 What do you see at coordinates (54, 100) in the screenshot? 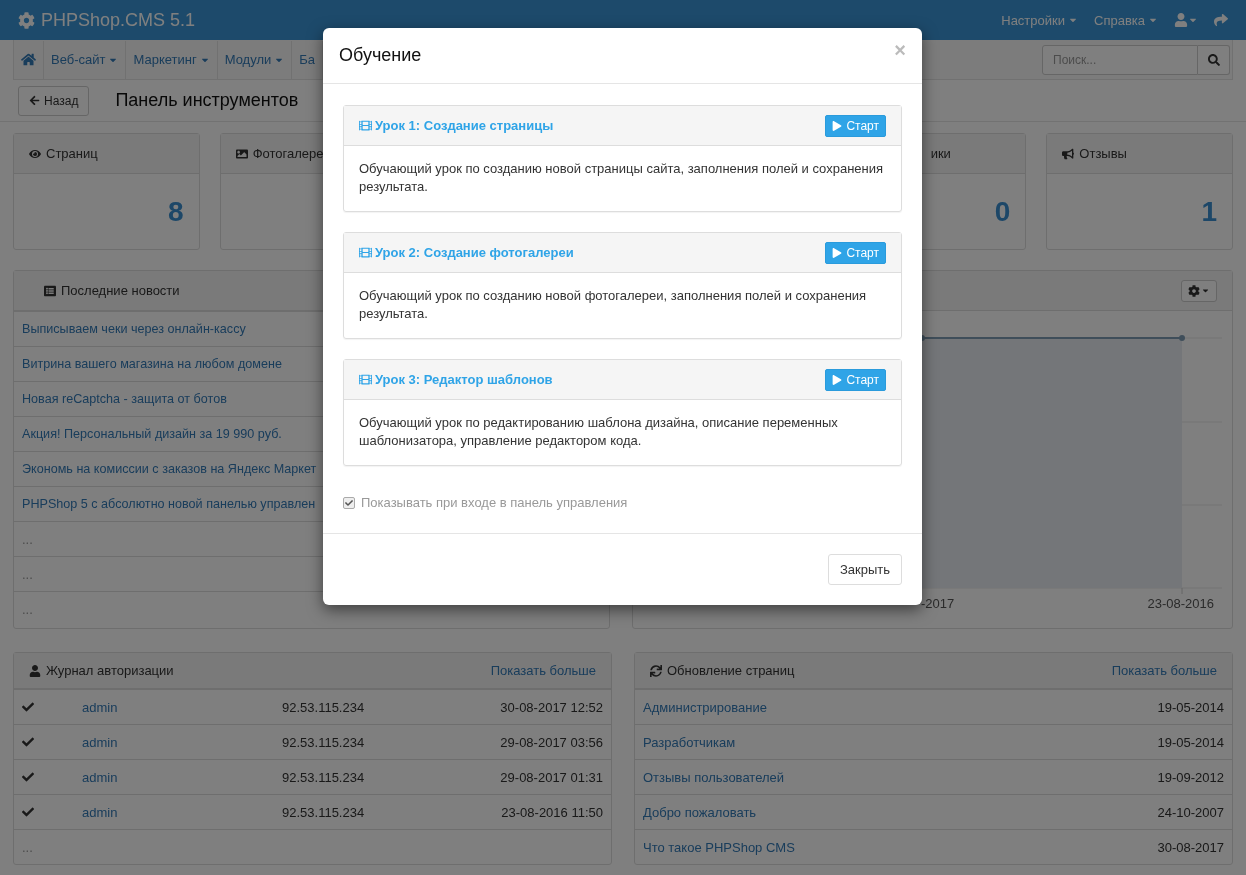
I see `back-button: Назад` at bounding box center [54, 100].